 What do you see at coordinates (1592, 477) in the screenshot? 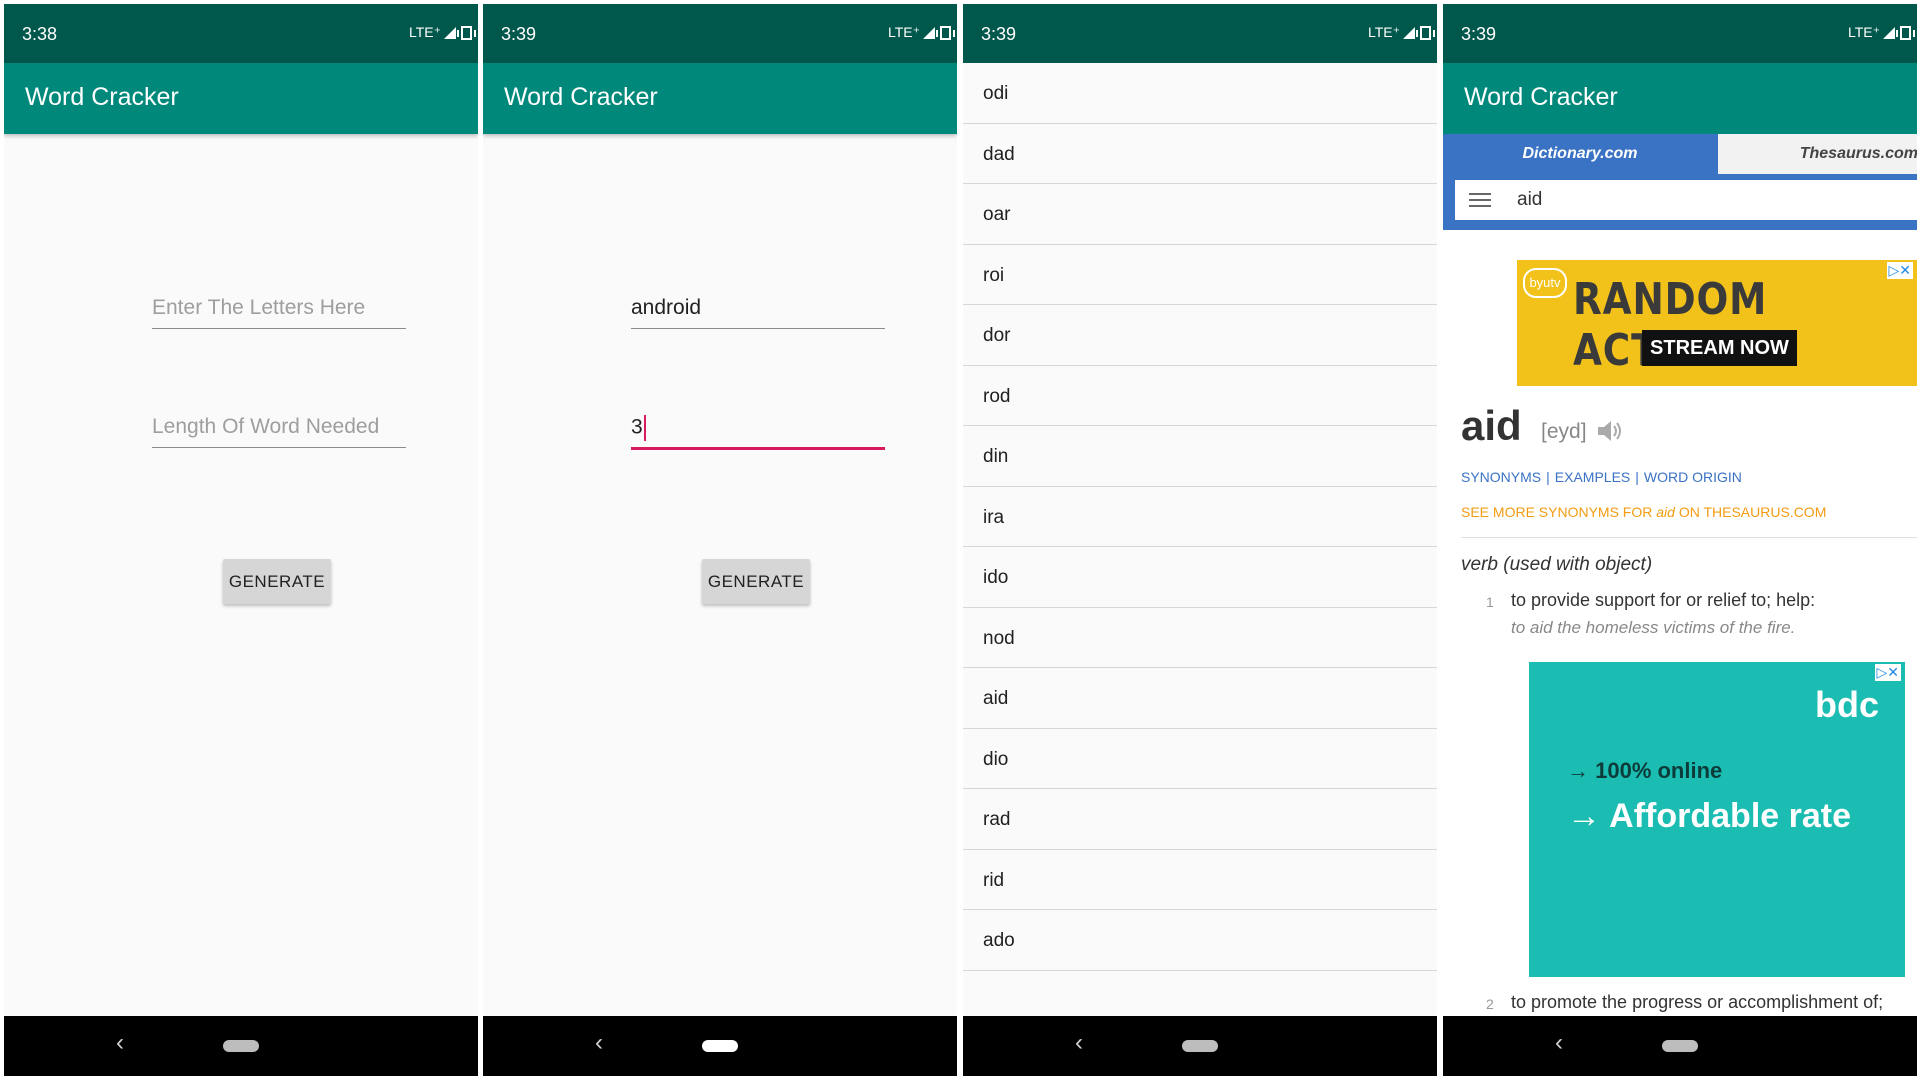
I see `examples-link: EXAMPLES` at bounding box center [1592, 477].